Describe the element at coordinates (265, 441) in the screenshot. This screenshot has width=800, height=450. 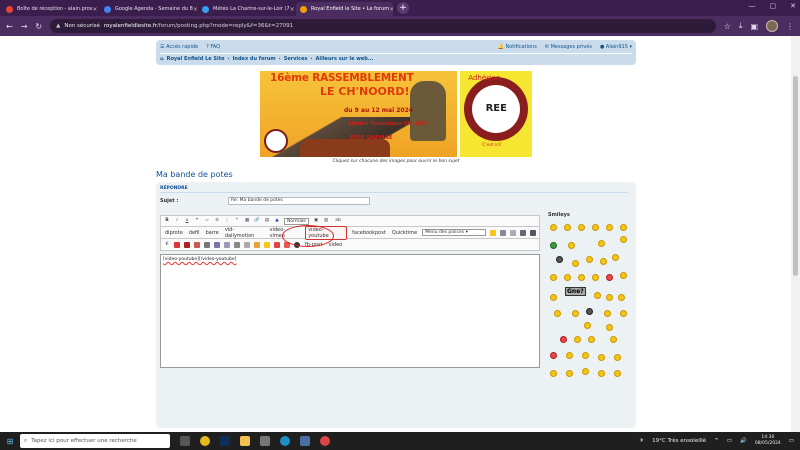
I see `app-icon` at that location.